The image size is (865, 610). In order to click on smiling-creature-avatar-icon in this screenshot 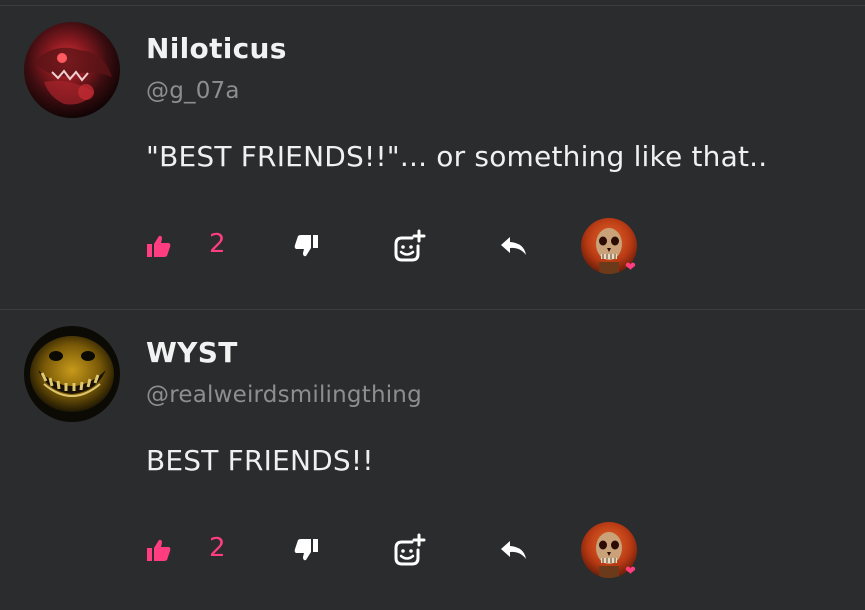, I will do `click(72, 374)`.